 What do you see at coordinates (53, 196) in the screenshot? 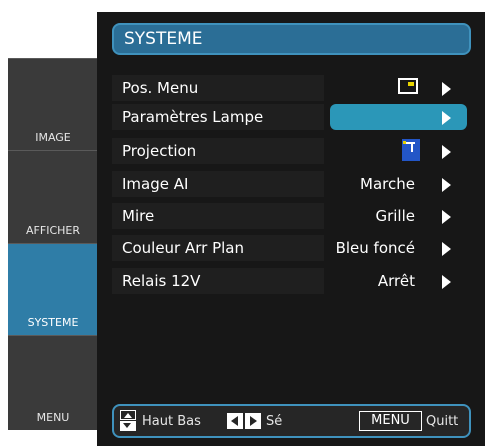
I see `tab-afficher: AFFICHER` at bounding box center [53, 196].